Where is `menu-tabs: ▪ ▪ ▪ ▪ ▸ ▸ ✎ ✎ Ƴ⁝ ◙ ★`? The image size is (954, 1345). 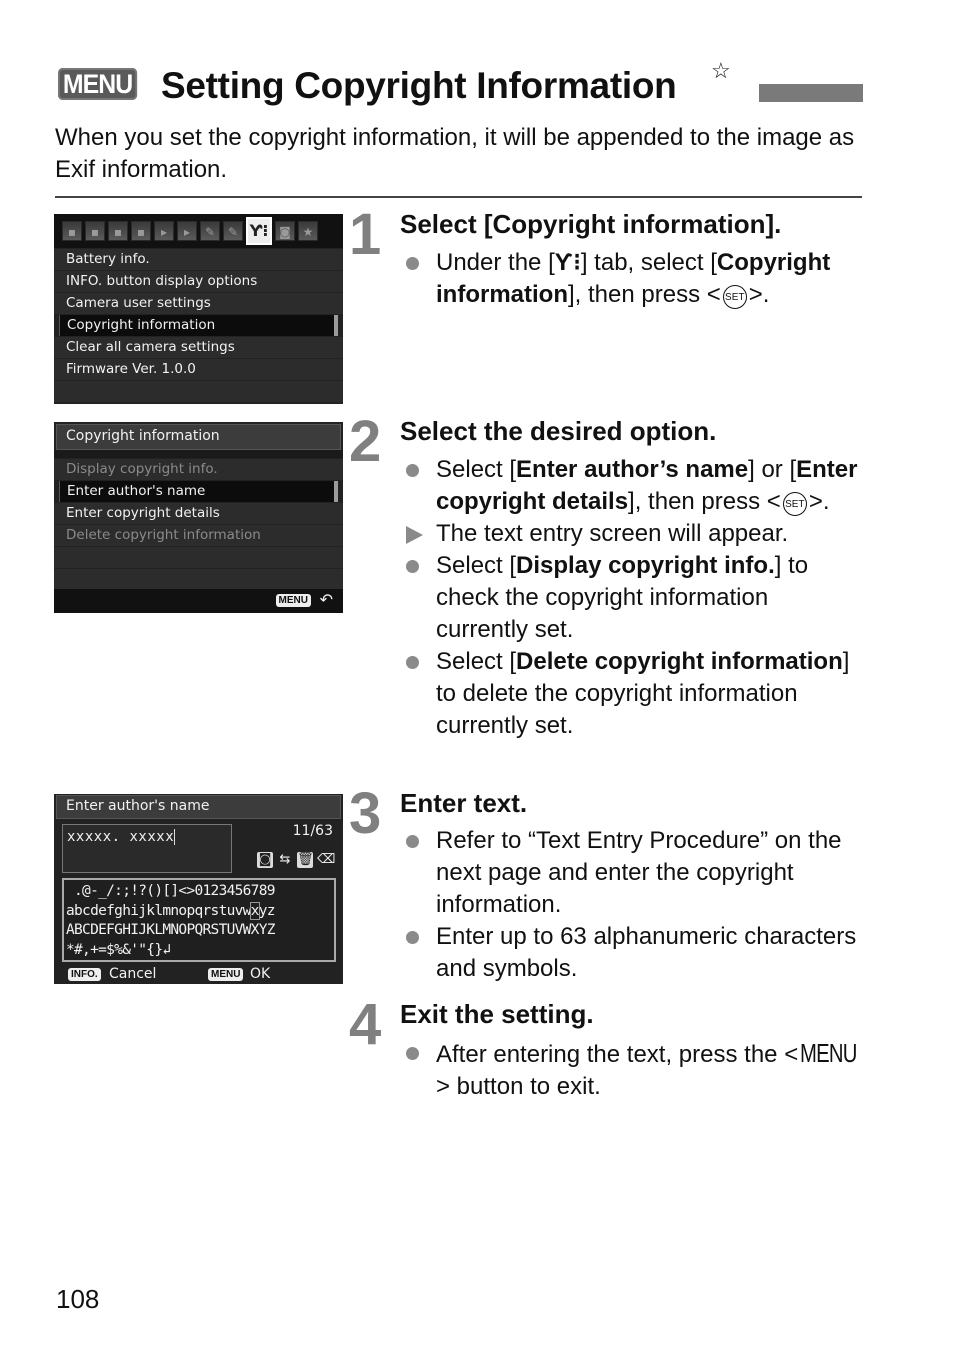 menu-tabs: ▪ ▪ ▪ ▪ ▸ ▸ ✎ ✎ Ƴ⁝ ◙ ★ is located at coordinates (198, 231).